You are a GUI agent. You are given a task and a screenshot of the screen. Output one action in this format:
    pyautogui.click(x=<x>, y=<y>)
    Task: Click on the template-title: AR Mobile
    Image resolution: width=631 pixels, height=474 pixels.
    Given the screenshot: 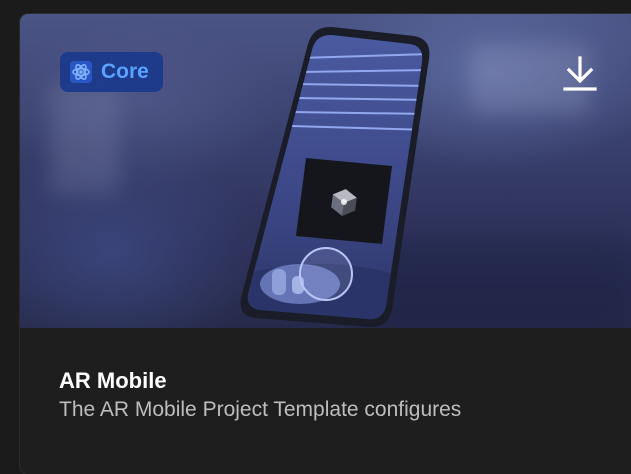 What is the action you would take?
    pyautogui.click(x=113, y=380)
    